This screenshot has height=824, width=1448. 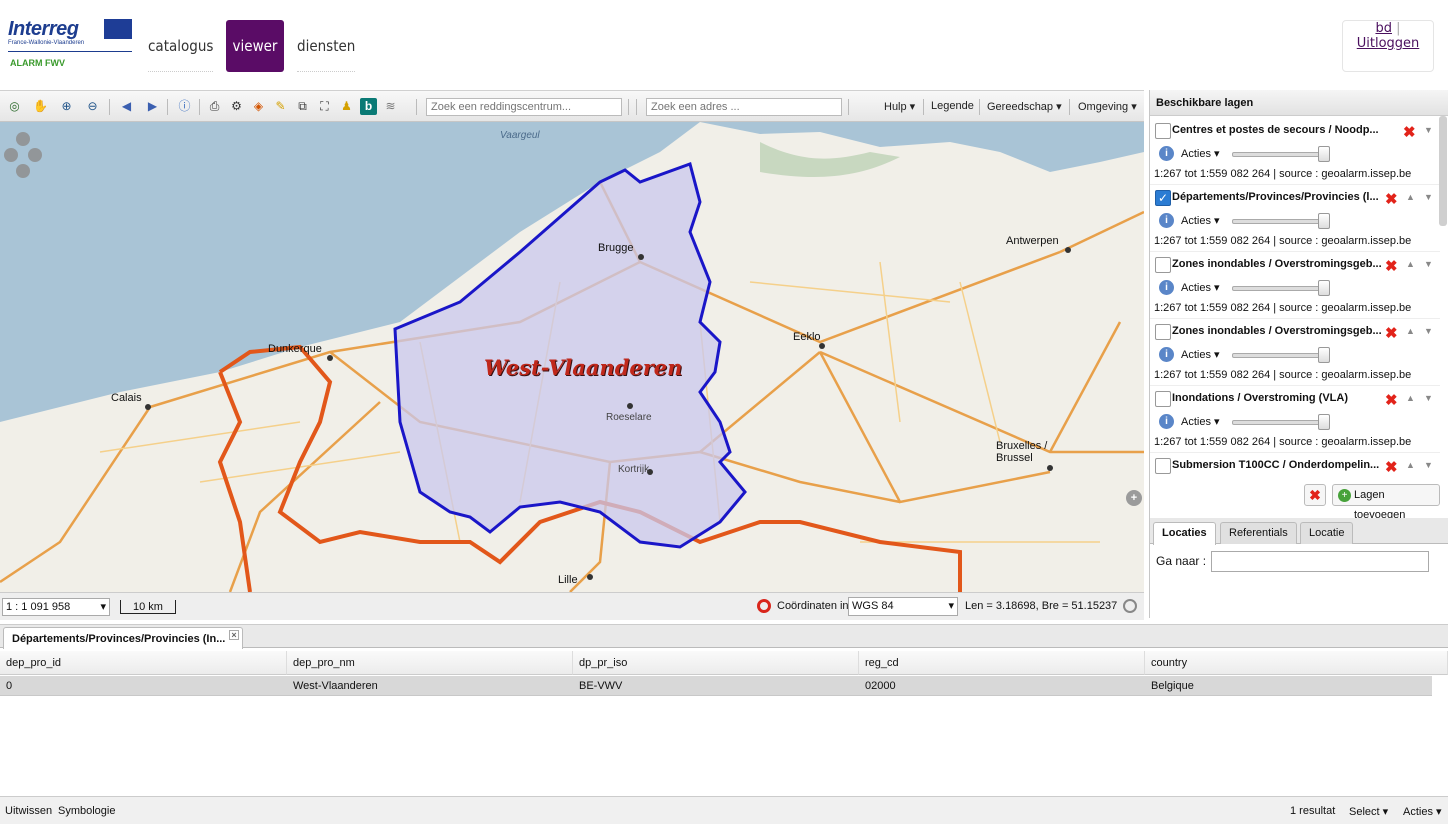 What do you see at coordinates (214, 106) in the screenshot?
I see `print-icon: ⎙` at bounding box center [214, 106].